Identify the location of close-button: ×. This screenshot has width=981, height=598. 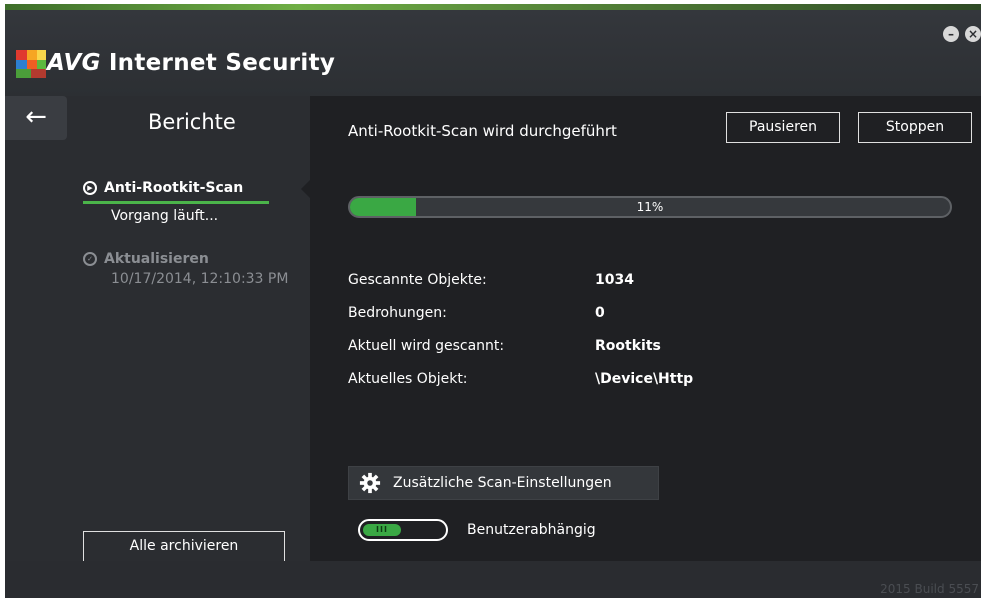
(973, 34).